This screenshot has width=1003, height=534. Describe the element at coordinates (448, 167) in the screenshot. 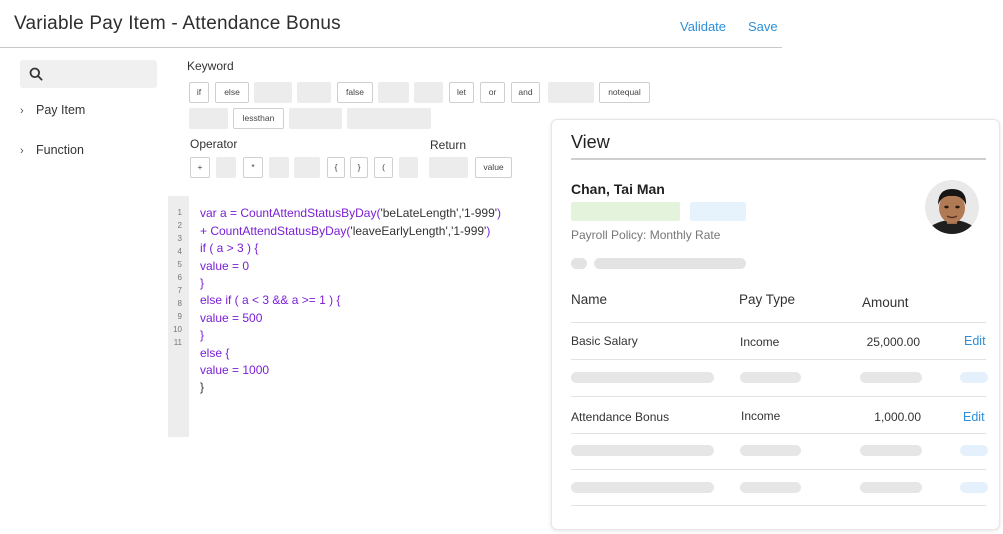

I see `return-chip` at that location.